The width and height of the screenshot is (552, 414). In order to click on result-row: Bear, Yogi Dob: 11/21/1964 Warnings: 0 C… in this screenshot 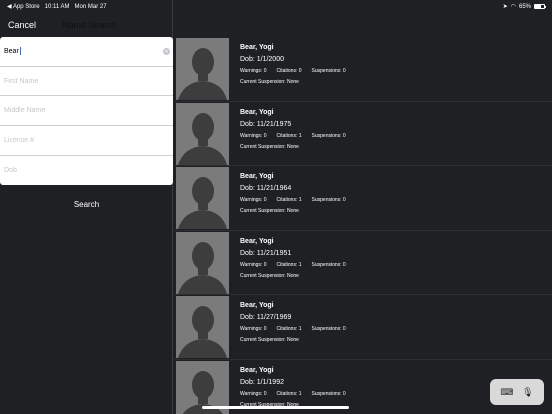, I will do `click(363, 198)`.